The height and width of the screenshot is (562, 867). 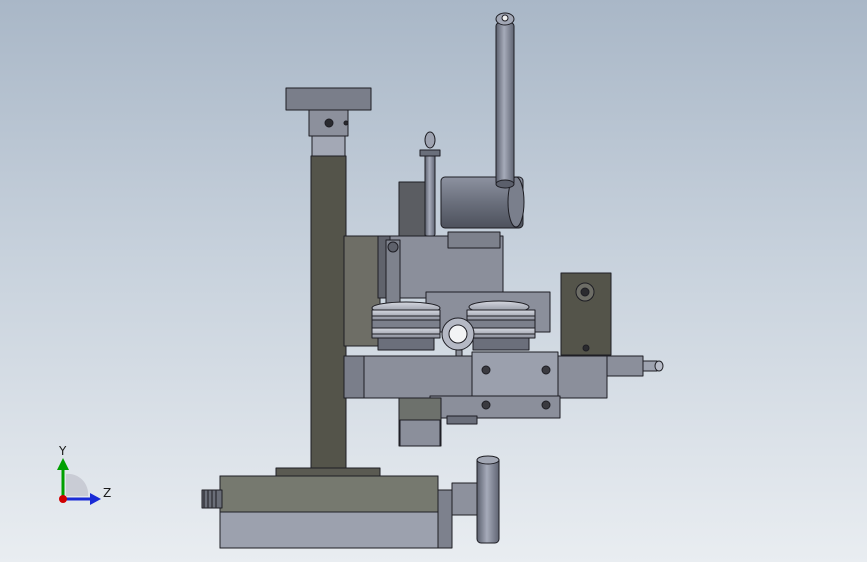 I want to click on z-axis-head, so click(x=95, y=499).